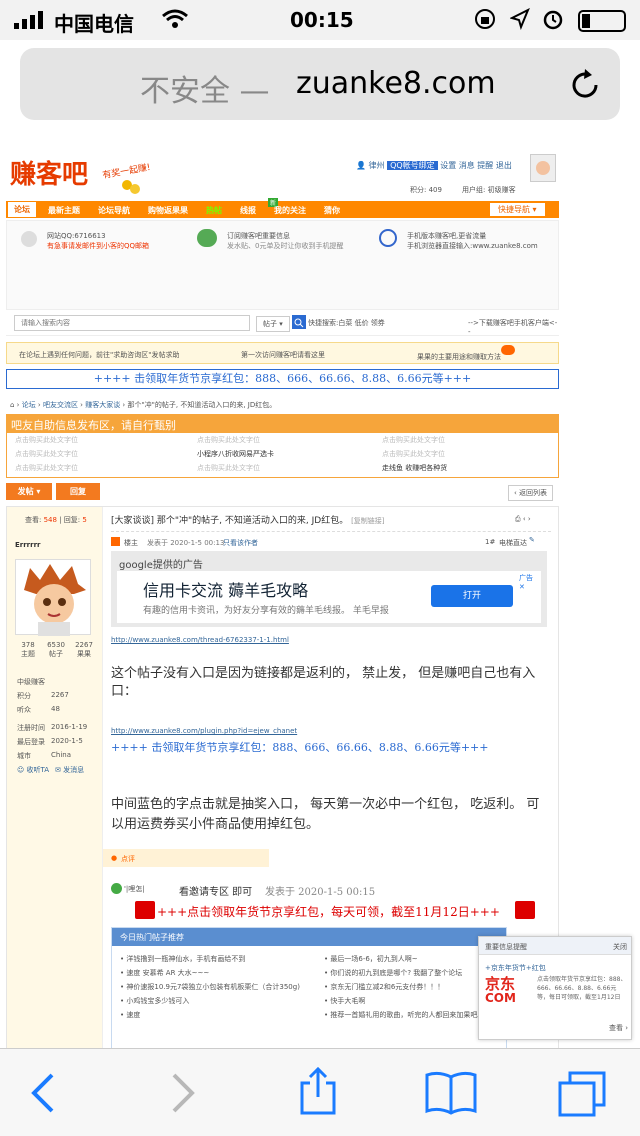 This screenshot has height=1136, width=640. What do you see at coordinates (525, 910) in the screenshot?
I see `red-packet-icon` at bounding box center [525, 910].